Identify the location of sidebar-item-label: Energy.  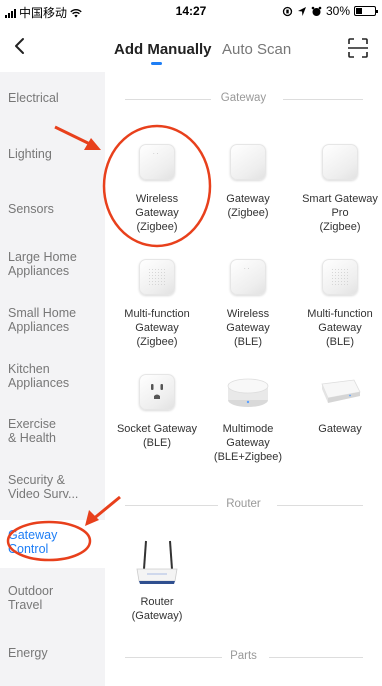
(28, 653).